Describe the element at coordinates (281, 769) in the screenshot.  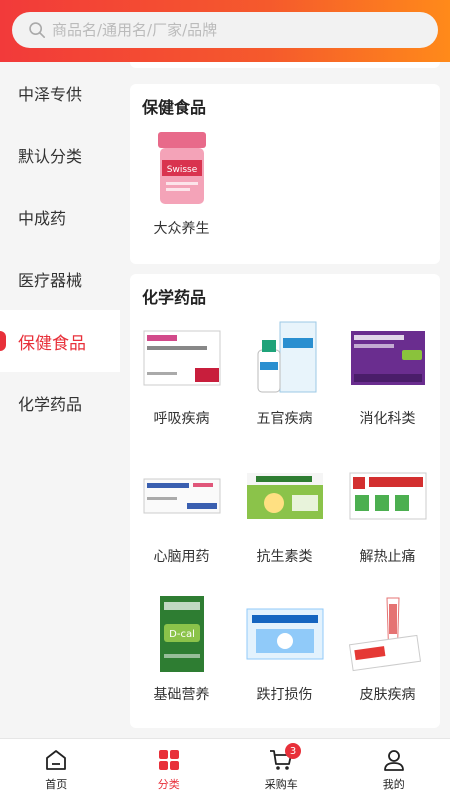
I see `tab-cart: 3 采购车` at that location.